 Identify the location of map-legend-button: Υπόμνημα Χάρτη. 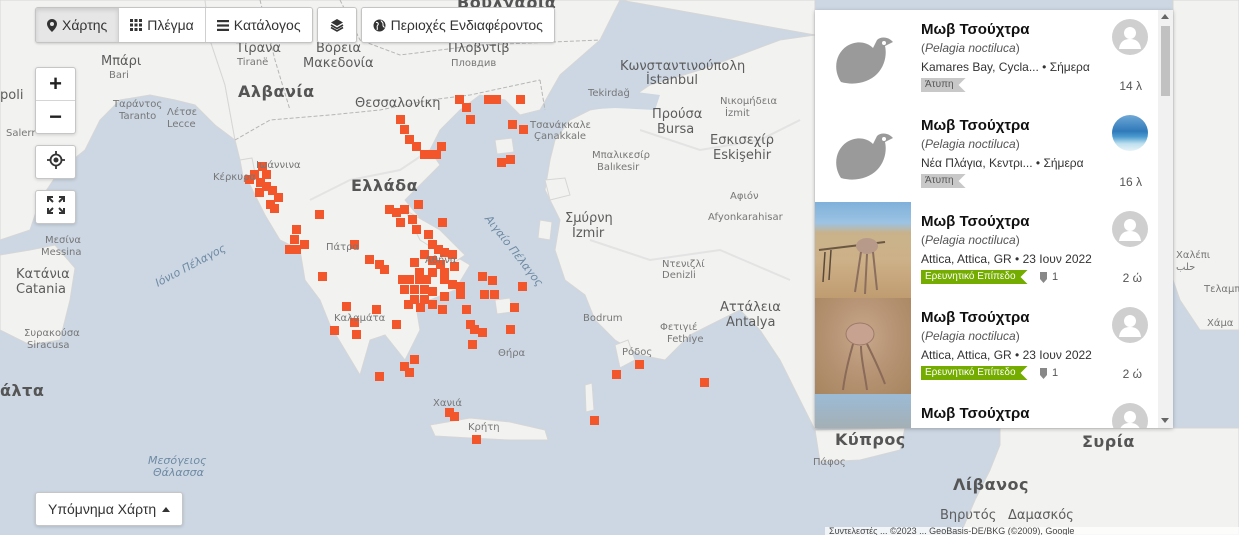
(109, 509).